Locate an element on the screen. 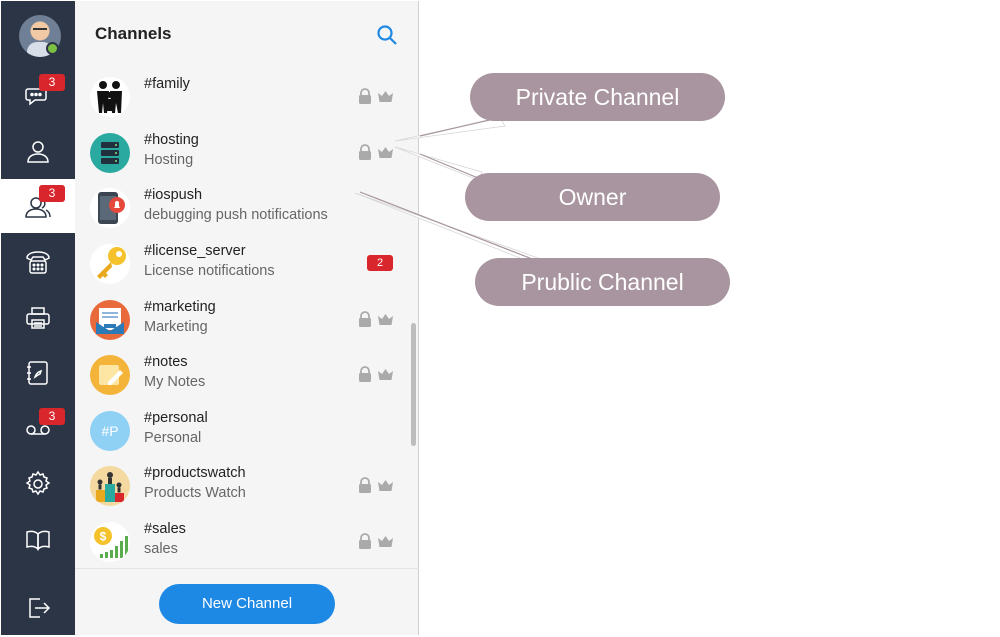 The height and width of the screenshot is (637, 1000). presence-online-icon is located at coordinates (52, 48).